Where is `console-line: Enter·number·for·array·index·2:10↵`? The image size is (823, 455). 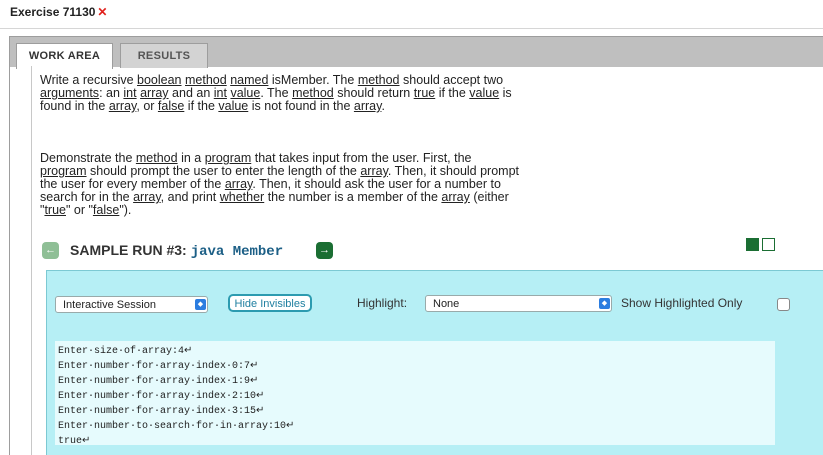 console-line: Enter·number·for·array·index·2:10↵ is located at coordinates (161, 396).